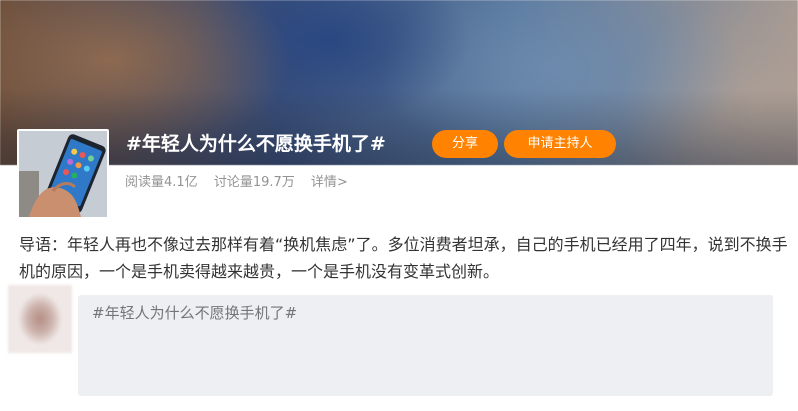 This screenshot has height=411, width=798. I want to click on detail-link: 详情>, so click(329, 182).